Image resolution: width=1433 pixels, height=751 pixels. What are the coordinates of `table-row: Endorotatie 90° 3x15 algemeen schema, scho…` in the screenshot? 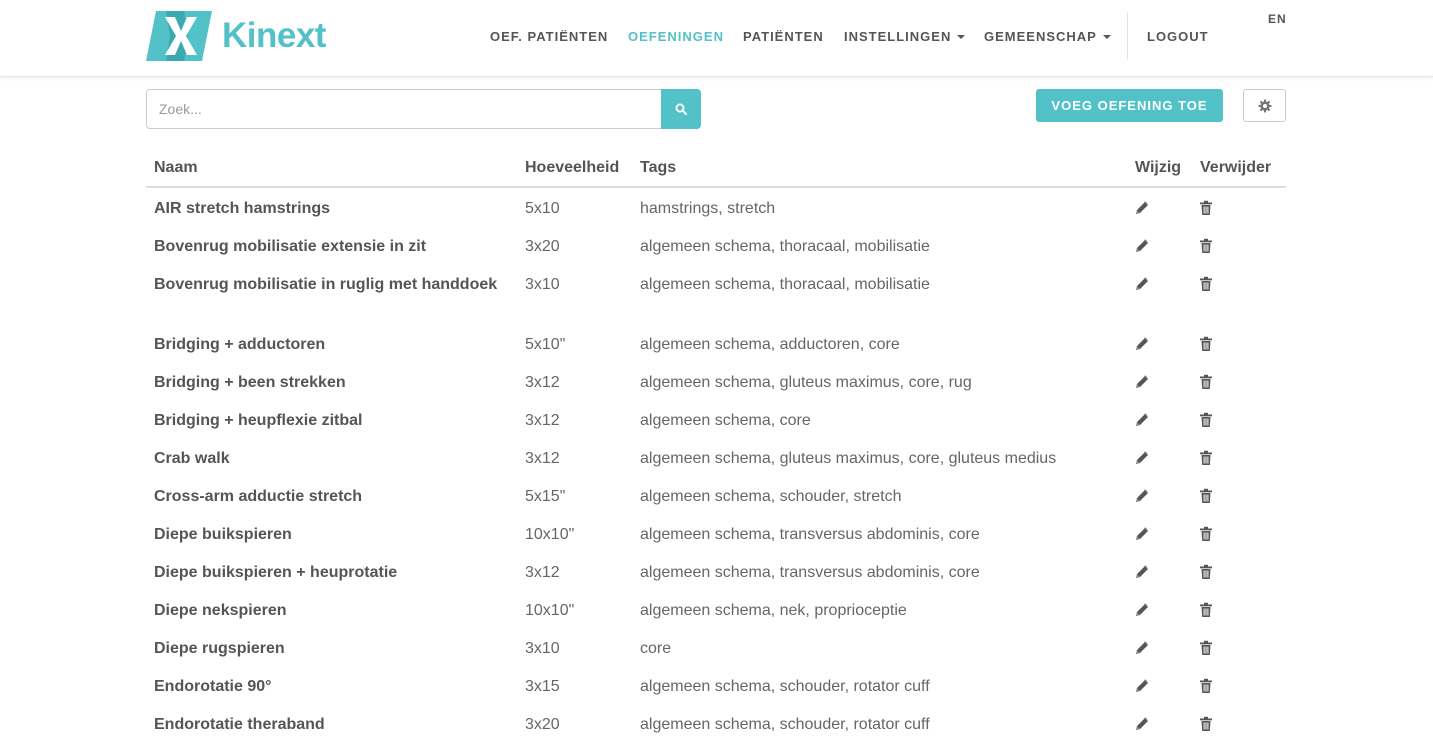 It's located at (716, 685).